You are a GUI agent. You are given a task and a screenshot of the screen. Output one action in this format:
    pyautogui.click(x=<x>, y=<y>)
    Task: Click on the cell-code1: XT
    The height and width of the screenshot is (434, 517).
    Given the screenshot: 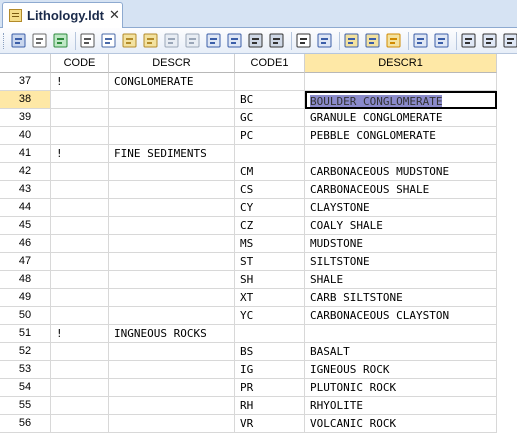 What is the action you would take?
    pyautogui.click(x=270, y=298)
    